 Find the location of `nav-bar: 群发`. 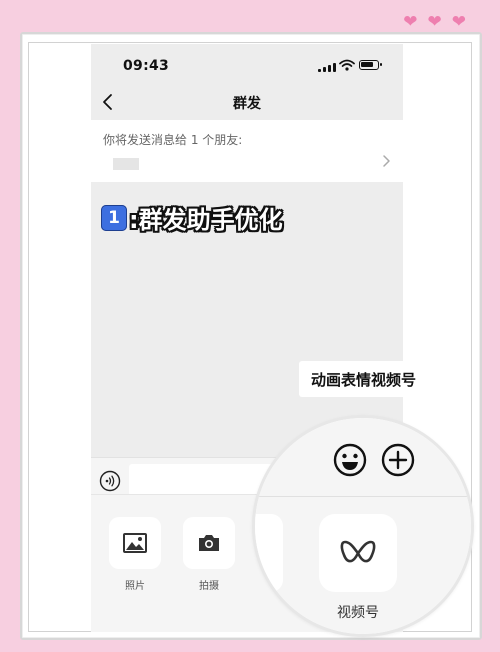

nav-bar: 群发 is located at coordinates (247, 102).